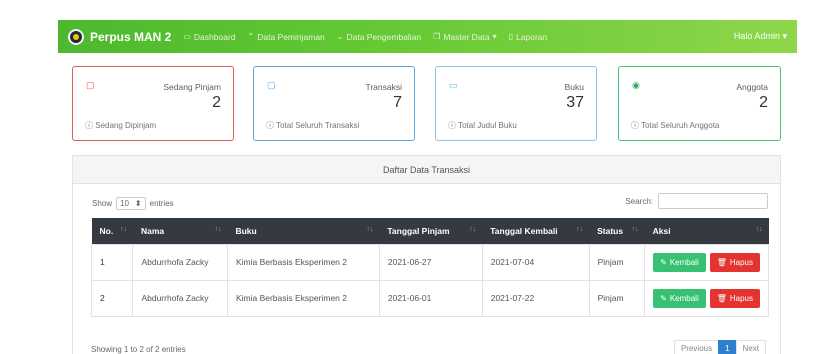  I want to click on card-footer-text: Total Judul Buku, so click(487, 125).